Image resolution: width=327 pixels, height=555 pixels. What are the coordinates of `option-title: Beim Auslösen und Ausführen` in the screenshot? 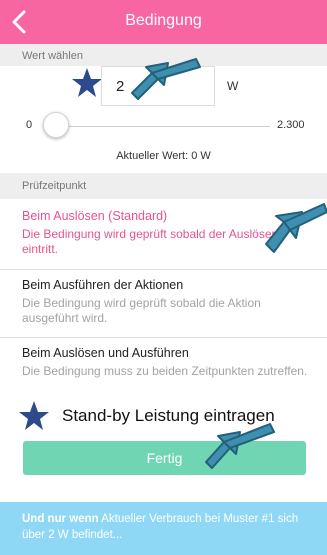 It's located at (105, 353).